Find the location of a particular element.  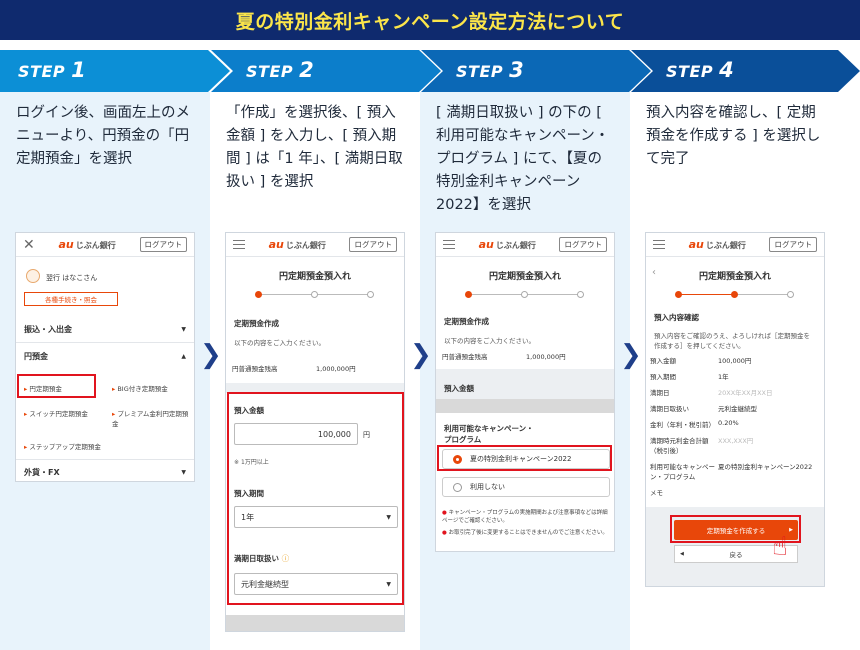

submenu-premium-deposit: プレミアム金利円定期預金 is located at coordinates (152, 418).